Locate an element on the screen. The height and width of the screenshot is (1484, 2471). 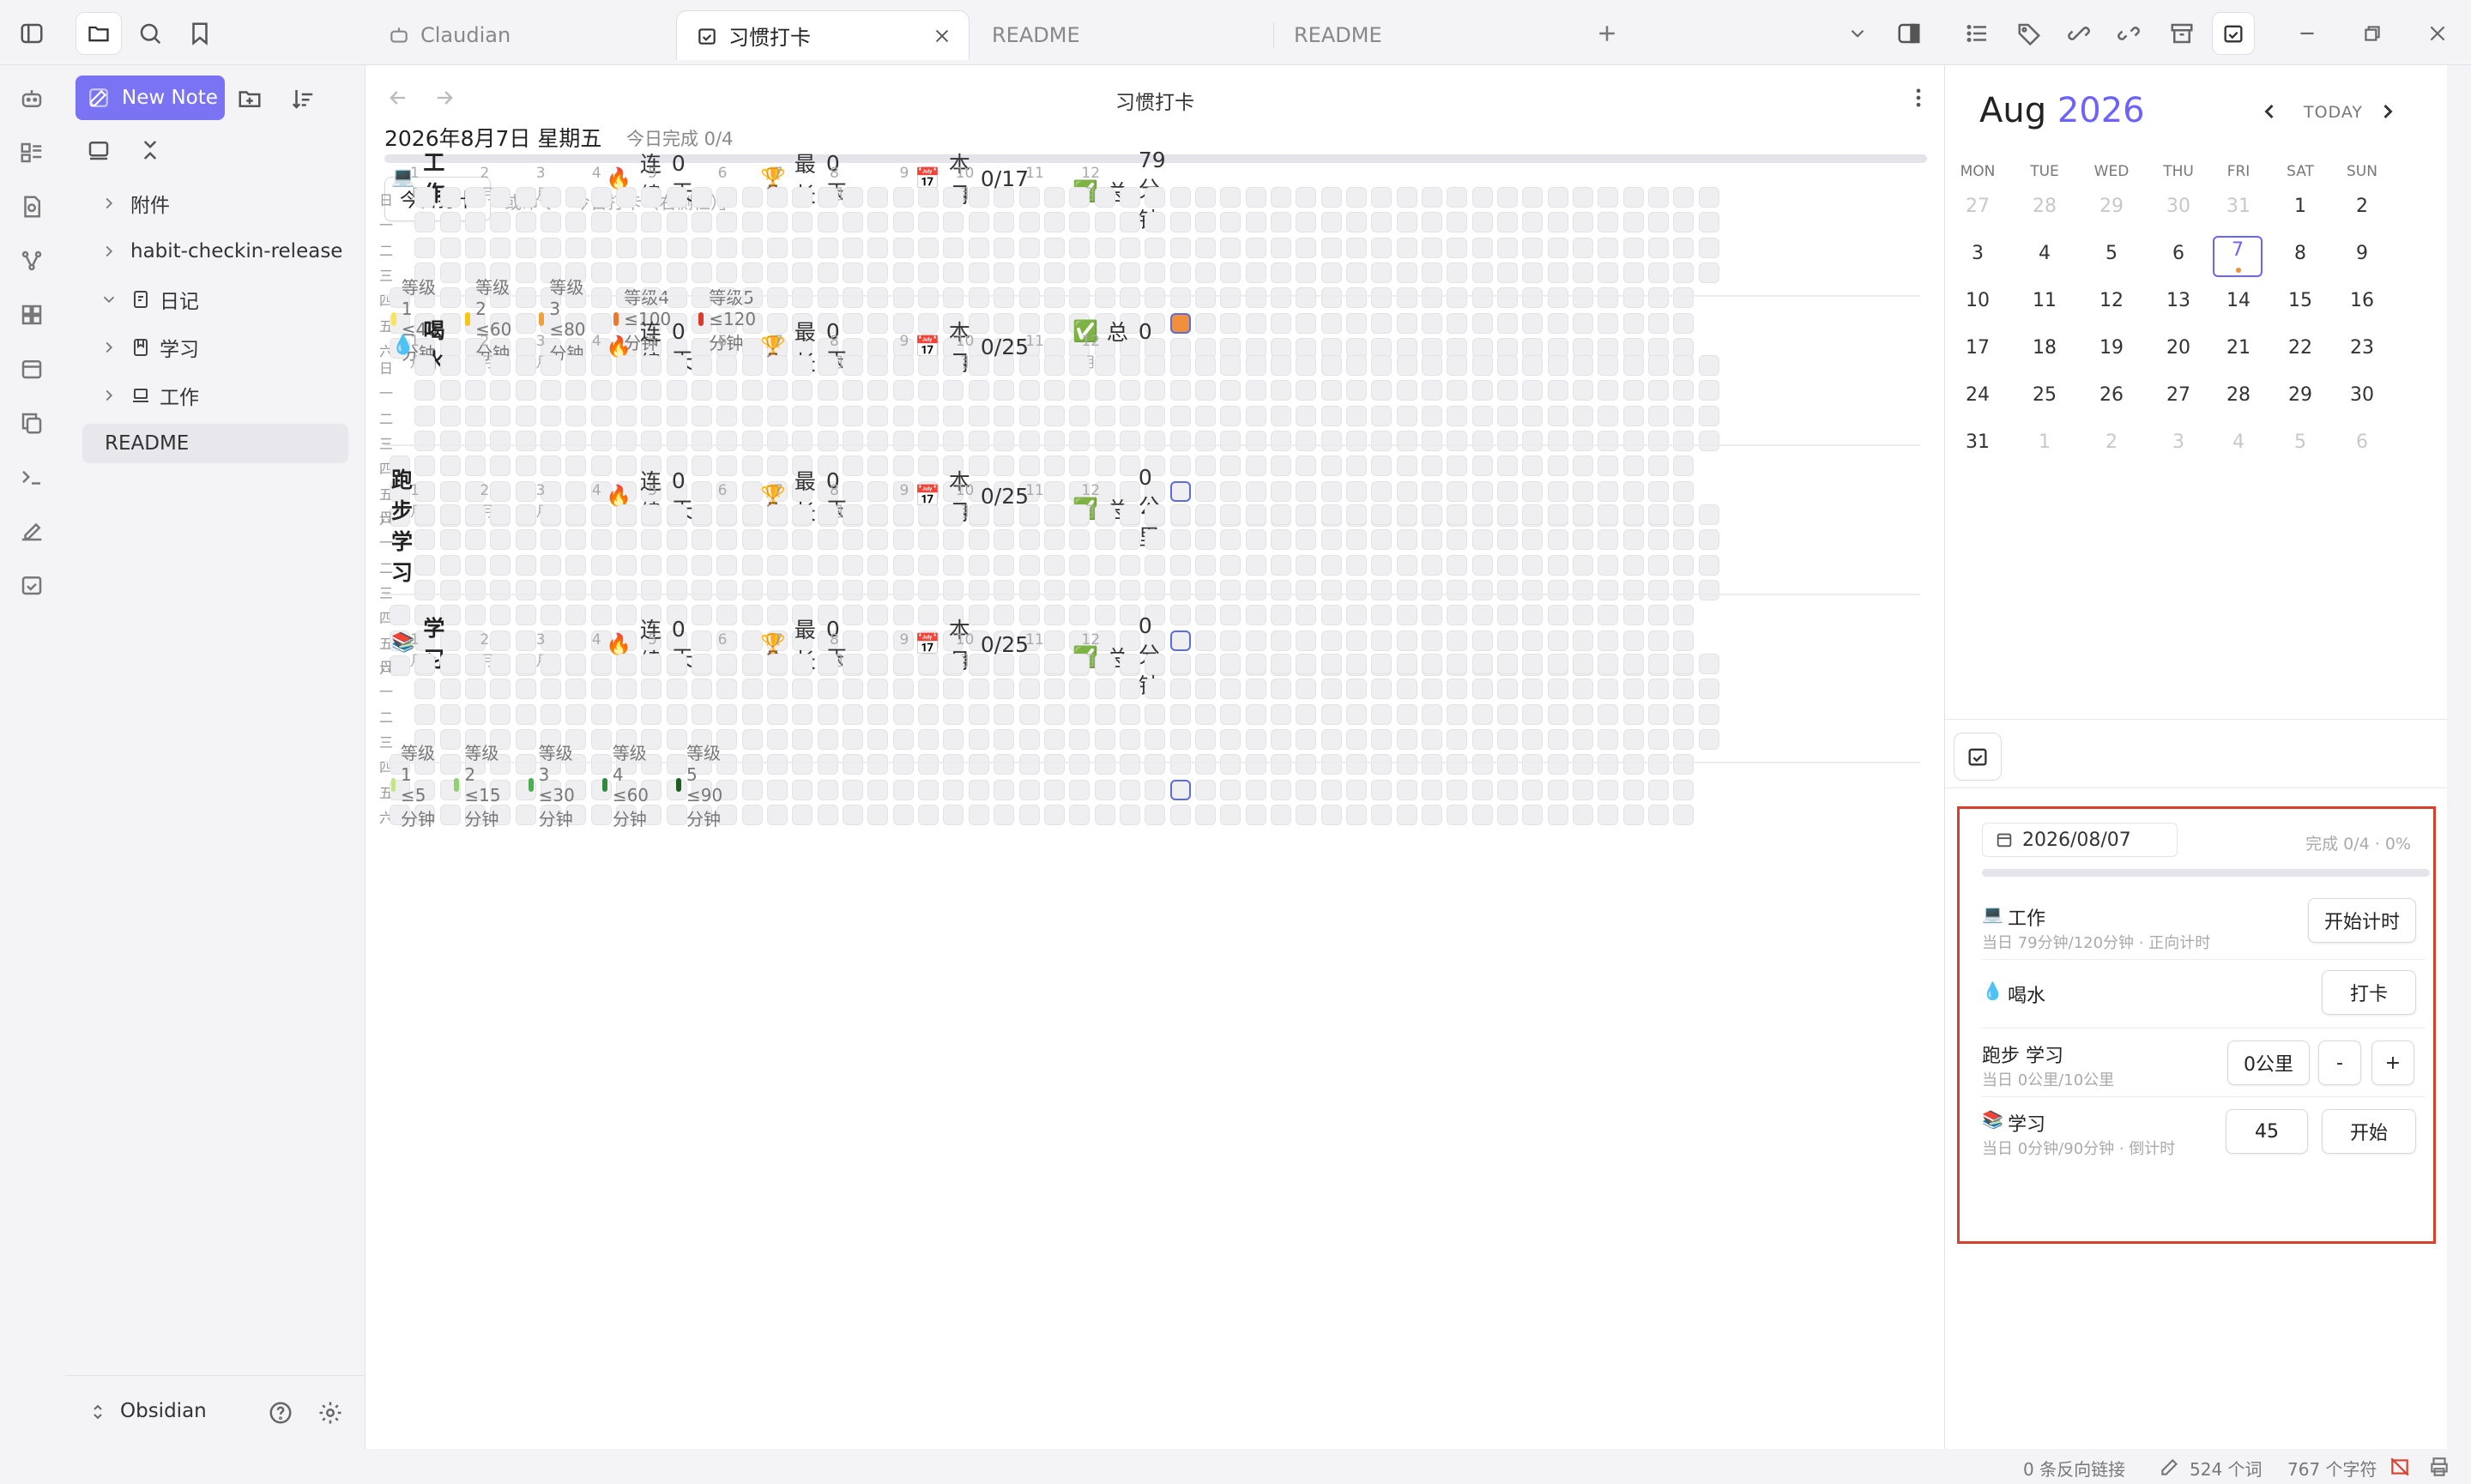
date-picker: 2026/08/07 is located at coordinates (2080, 840).